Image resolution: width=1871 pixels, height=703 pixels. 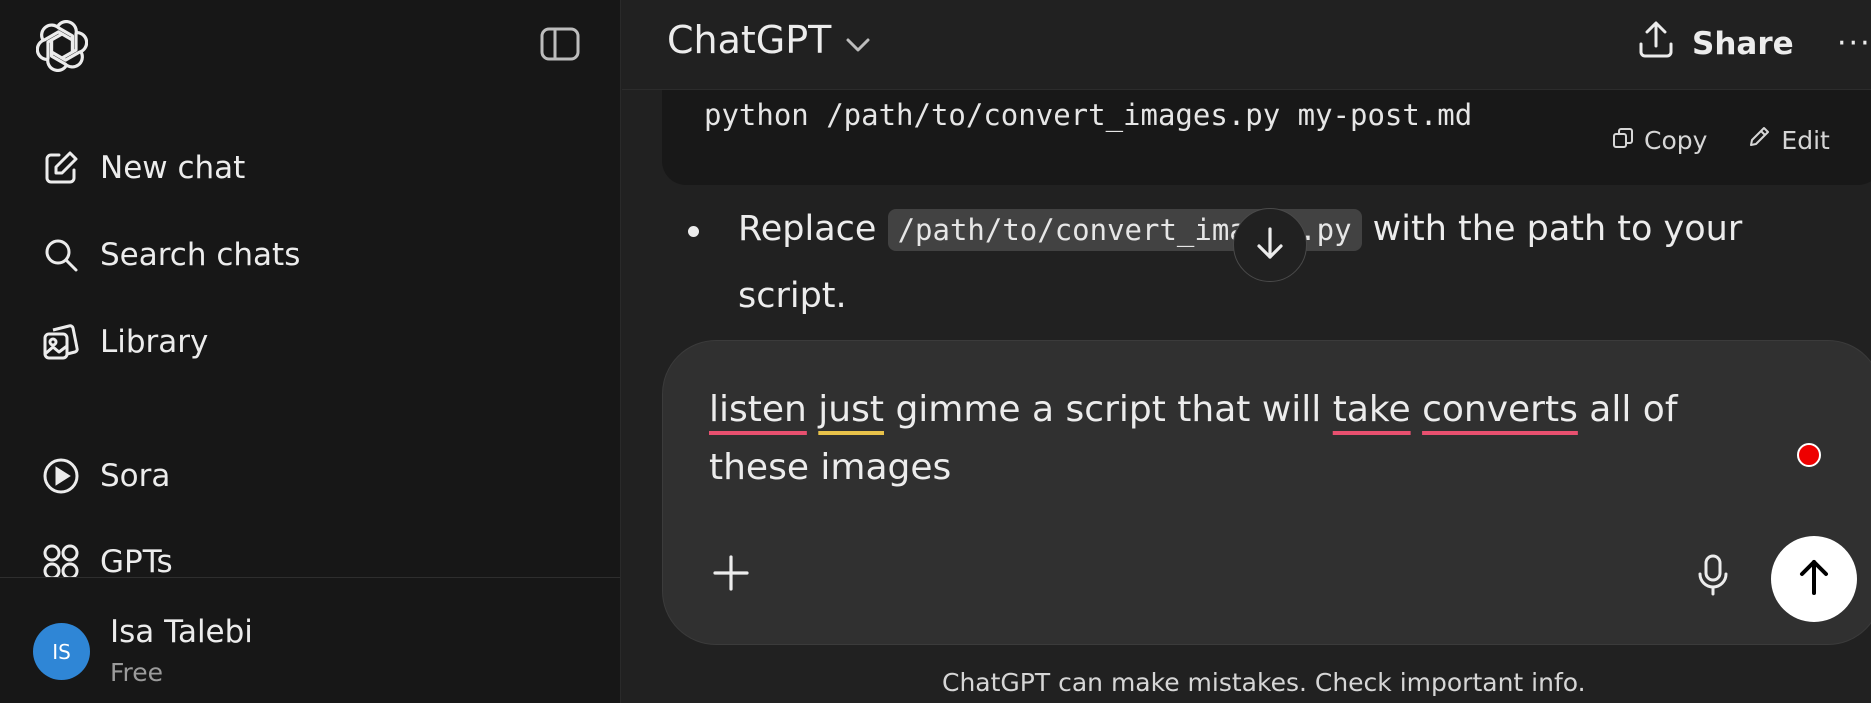 What do you see at coordinates (173, 168) in the screenshot?
I see `sidebar-item-label: New chat` at bounding box center [173, 168].